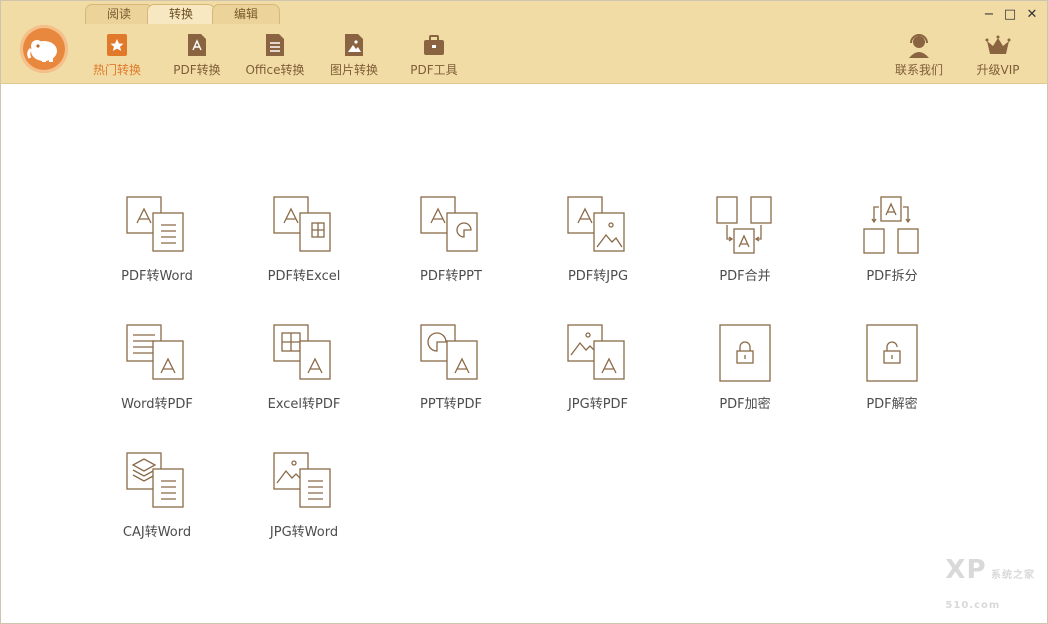 The image size is (1048, 624). What do you see at coordinates (304, 404) in the screenshot?
I see `card-label: Excel转PDF` at bounding box center [304, 404].